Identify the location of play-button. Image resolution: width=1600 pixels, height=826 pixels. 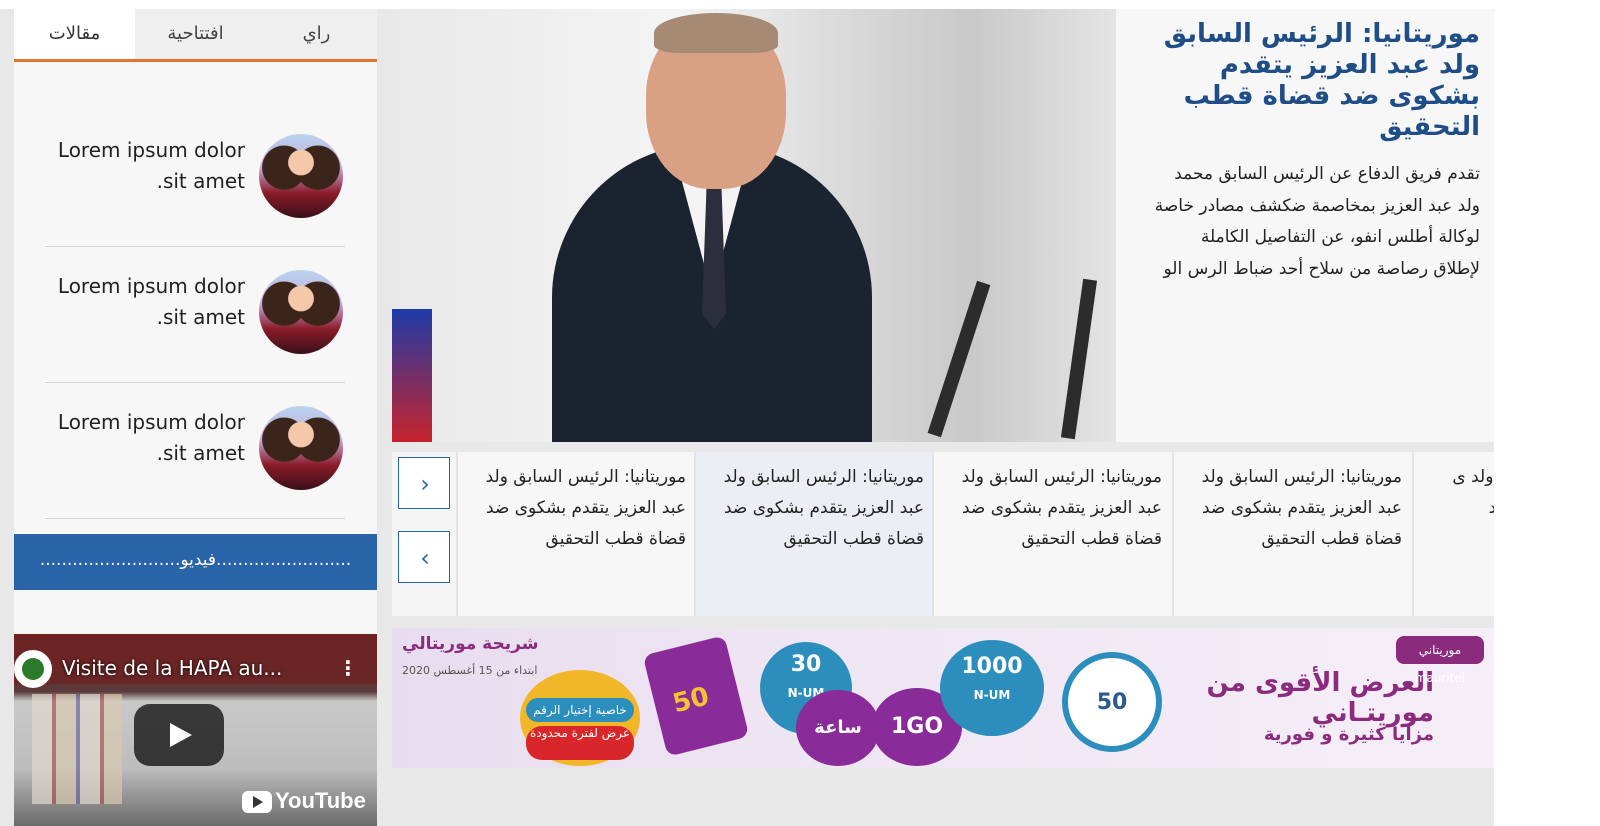
(179, 735).